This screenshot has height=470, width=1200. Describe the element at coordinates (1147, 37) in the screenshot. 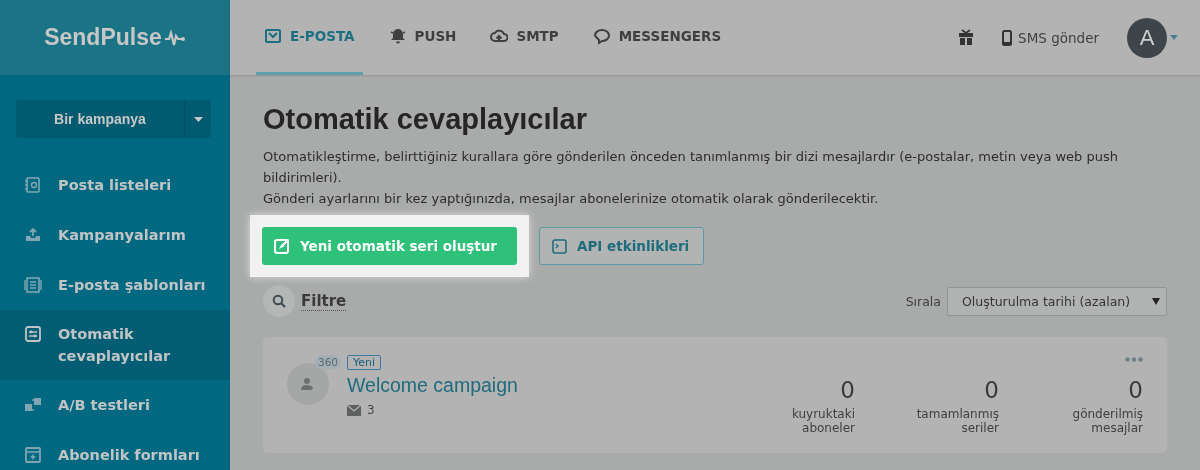

I see `user-avatar: A` at that location.